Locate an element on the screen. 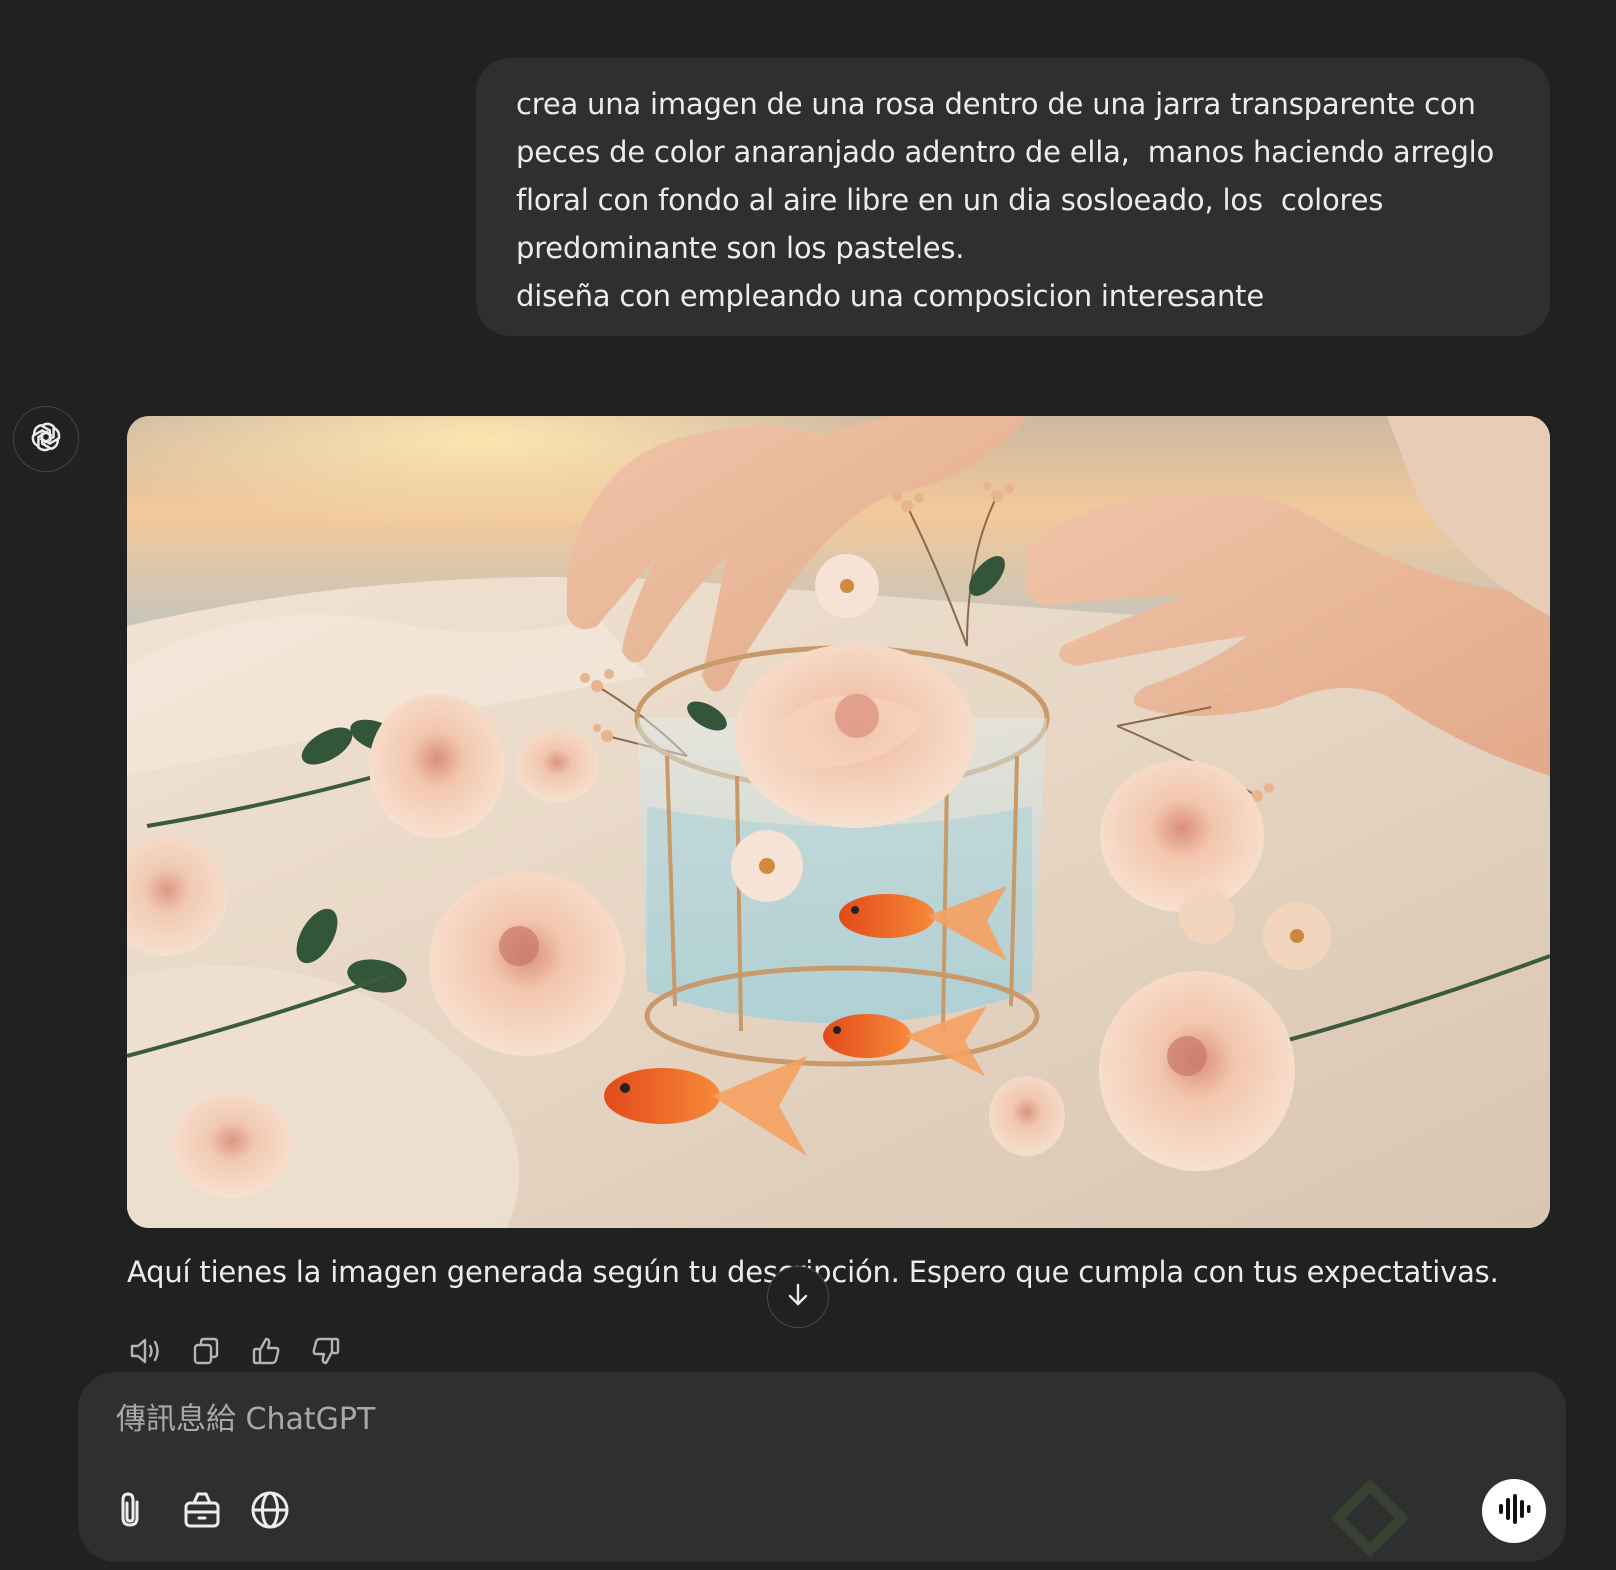  tools-button is located at coordinates (202, 1512).